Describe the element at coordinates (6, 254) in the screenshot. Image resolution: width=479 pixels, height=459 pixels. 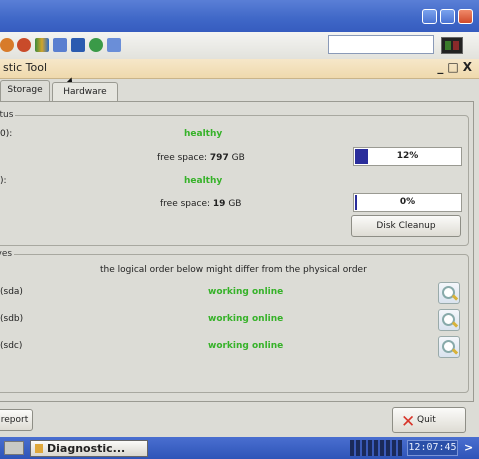
I see `group-legend: ives` at that location.